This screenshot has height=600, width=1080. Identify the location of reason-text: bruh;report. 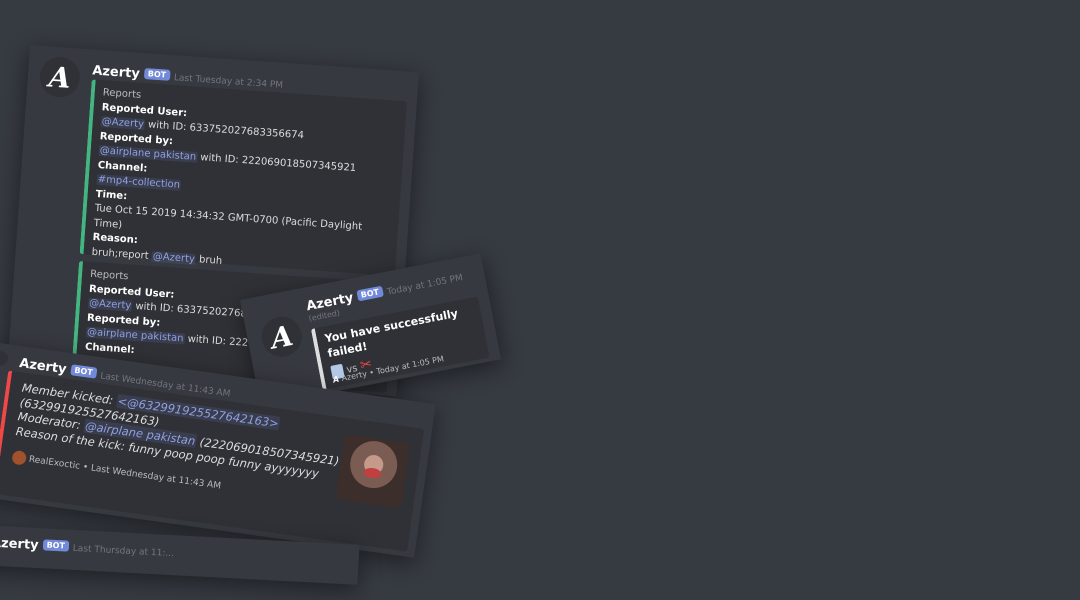
(120, 254).